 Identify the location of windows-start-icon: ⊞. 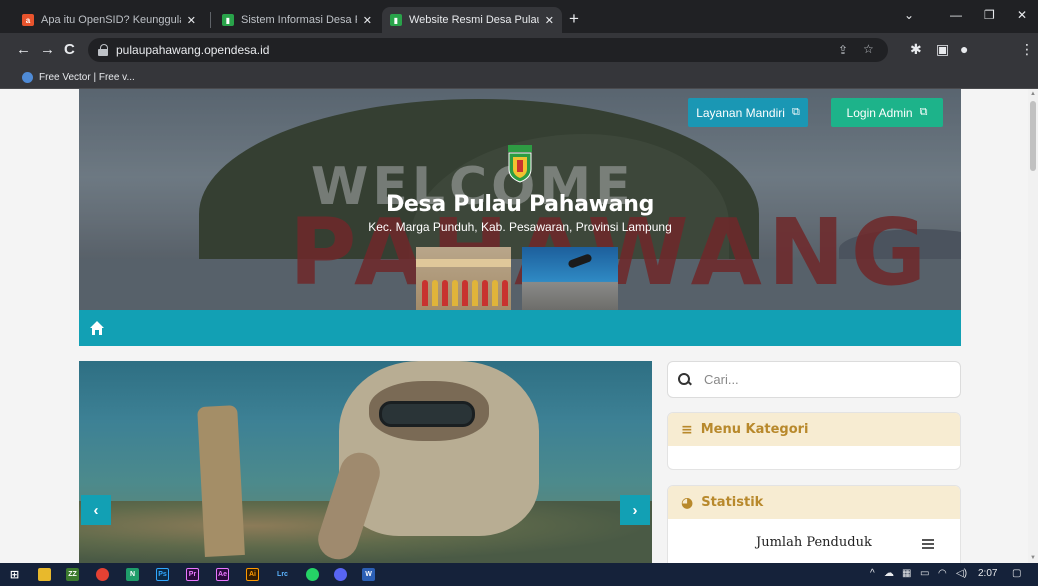
(14, 574).